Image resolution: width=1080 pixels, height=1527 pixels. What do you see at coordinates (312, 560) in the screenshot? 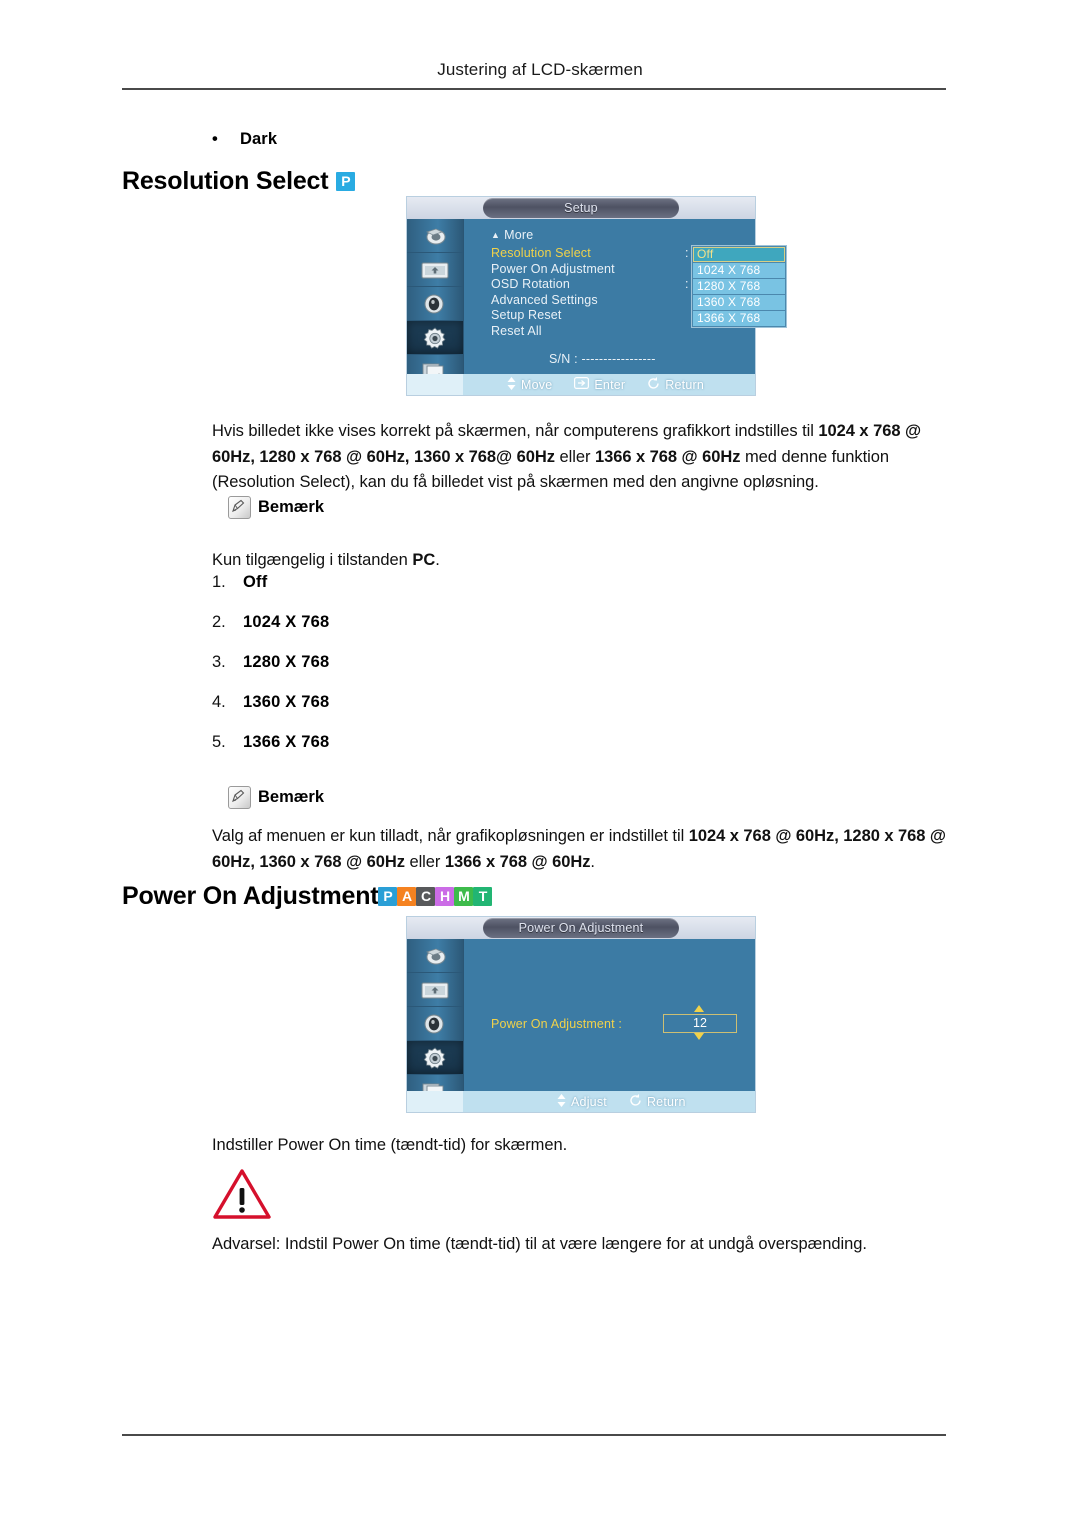
I see `pc-text-part-1: Kun tilgængelig i tilstanden` at bounding box center [312, 560].